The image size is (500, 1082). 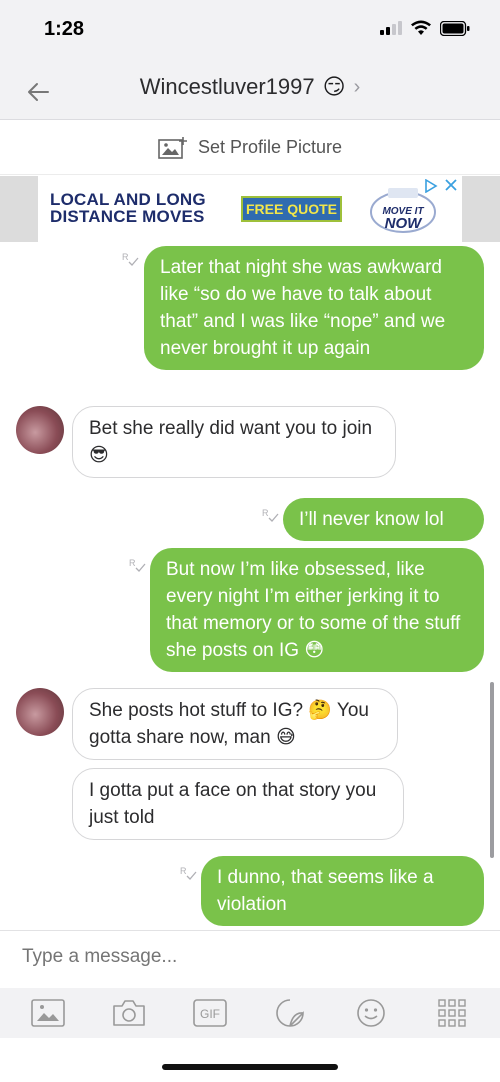 What do you see at coordinates (172, 147) in the screenshot?
I see `add-photo-icon` at bounding box center [172, 147].